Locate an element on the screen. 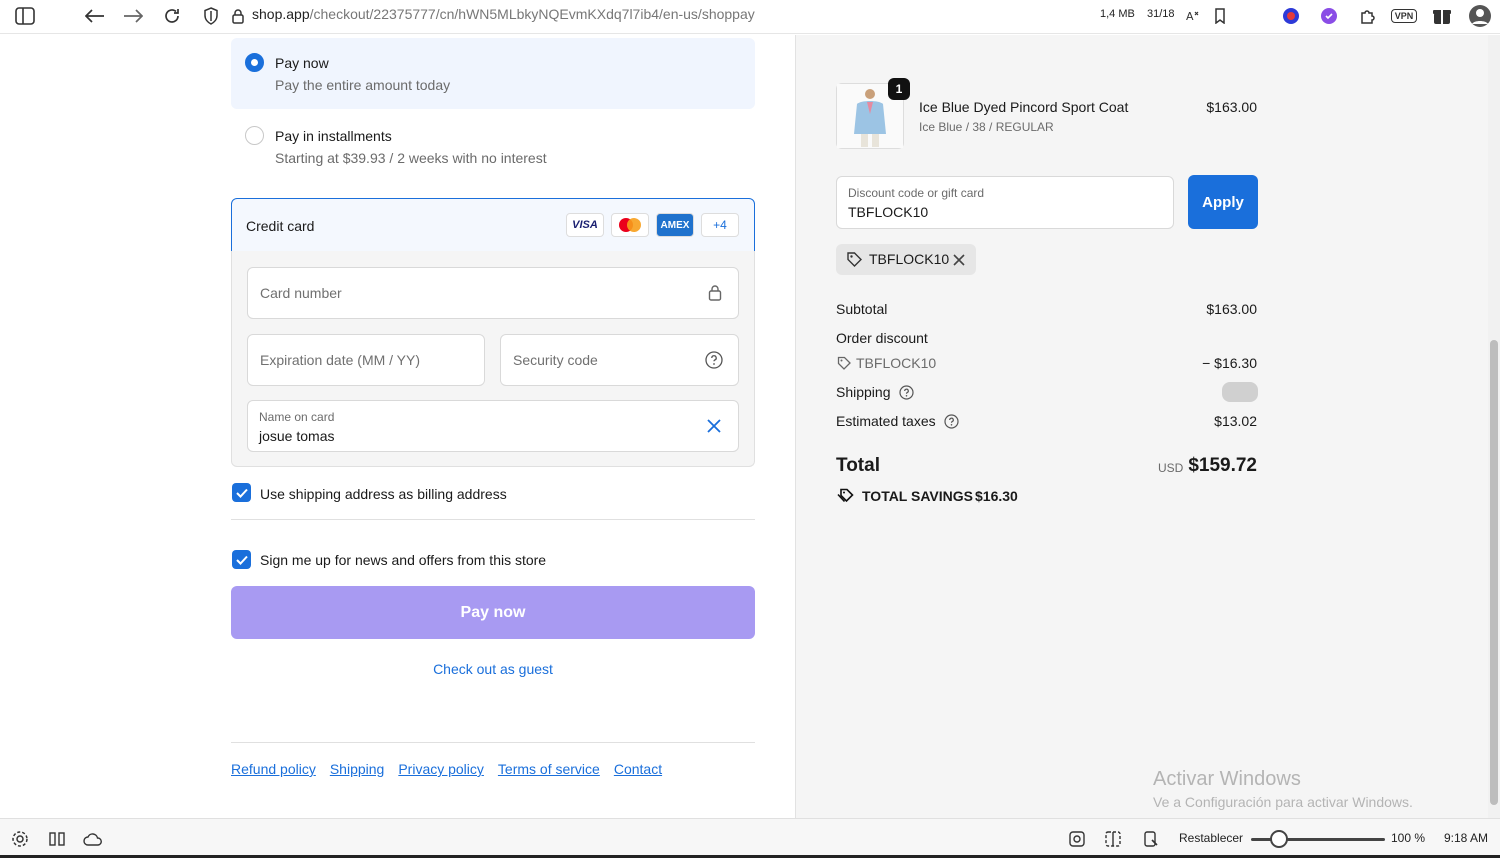 The height and width of the screenshot is (858, 1500). remove-discount-icon is located at coordinates (959, 262).